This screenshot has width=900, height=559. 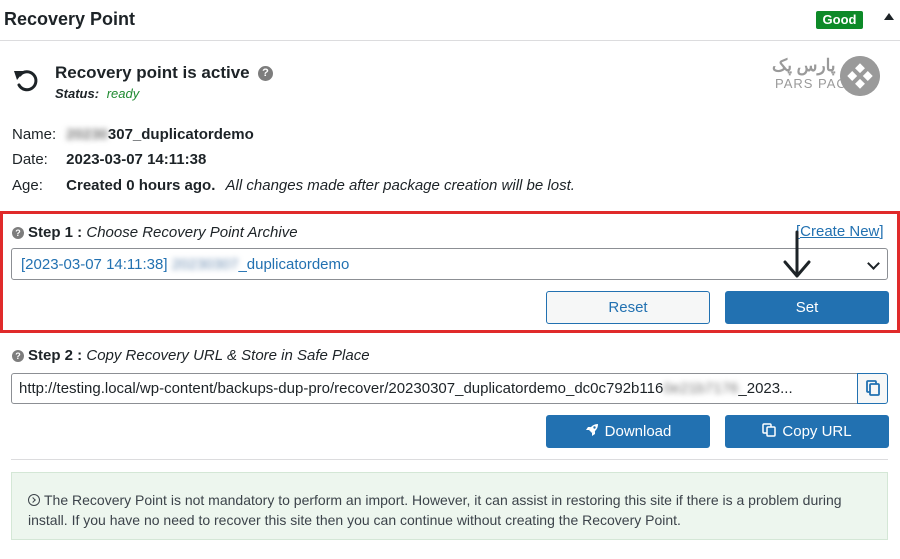 I want to click on step1-label: Step 1 :, so click(x=55, y=232).